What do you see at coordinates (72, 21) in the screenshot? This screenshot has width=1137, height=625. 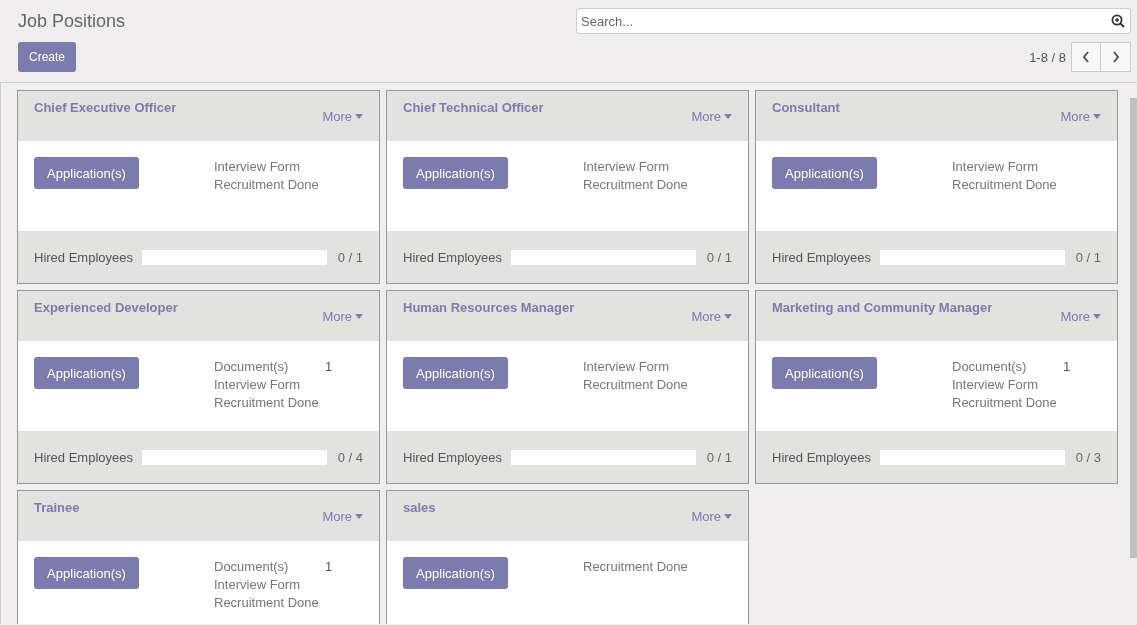 I see `page-title: Job Positions` at bounding box center [72, 21].